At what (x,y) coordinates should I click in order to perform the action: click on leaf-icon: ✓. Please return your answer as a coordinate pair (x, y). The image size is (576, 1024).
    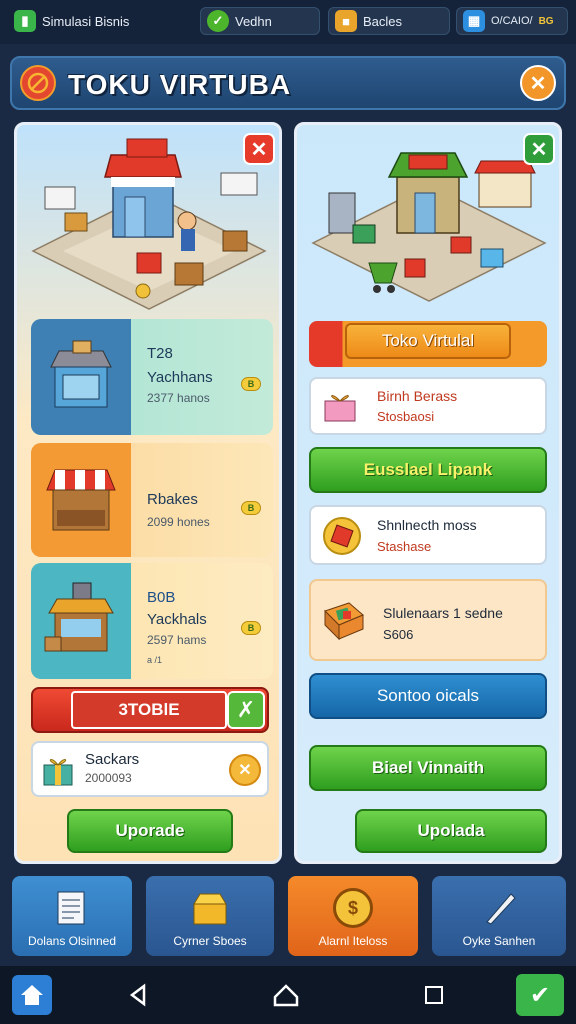
    Looking at the image, I should click on (218, 21).